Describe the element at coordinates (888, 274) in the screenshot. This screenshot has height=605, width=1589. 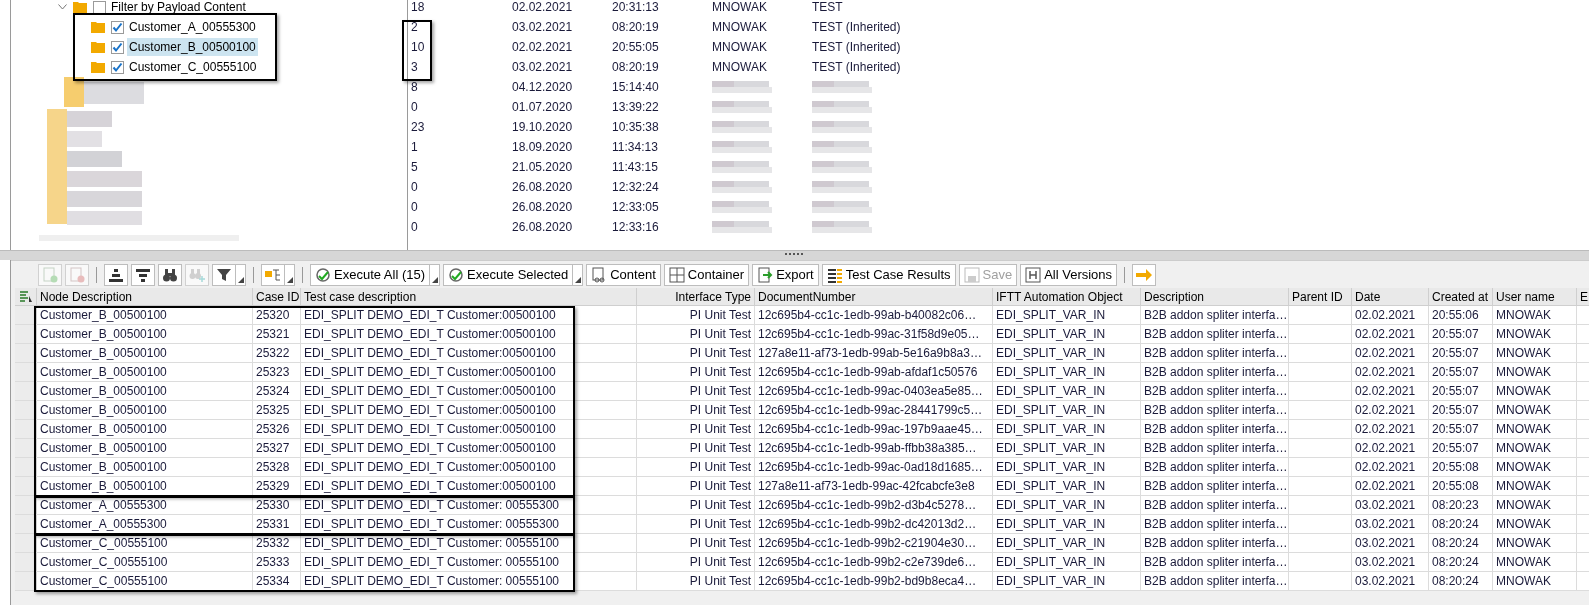
I see `toolbar-button: Test Case Results` at that location.